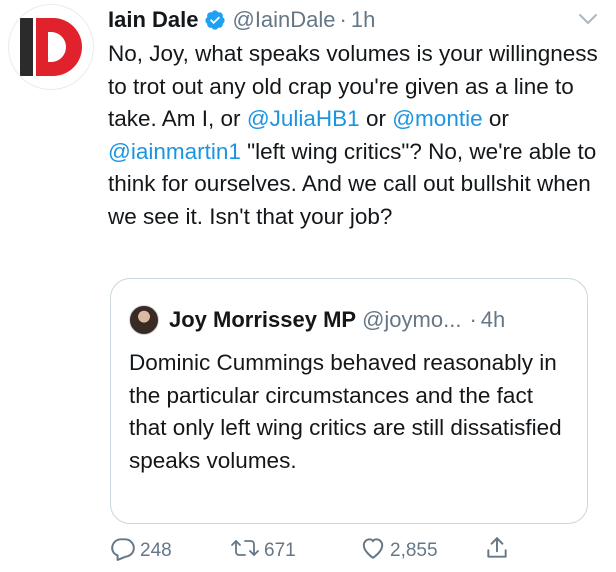 Image resolution: width=616 pixels, height=572 pixels. Describe the element at coordinates (263, 319) in the screenshot. I see `quoted-author-name: Joy Morrissey MP` at that location.